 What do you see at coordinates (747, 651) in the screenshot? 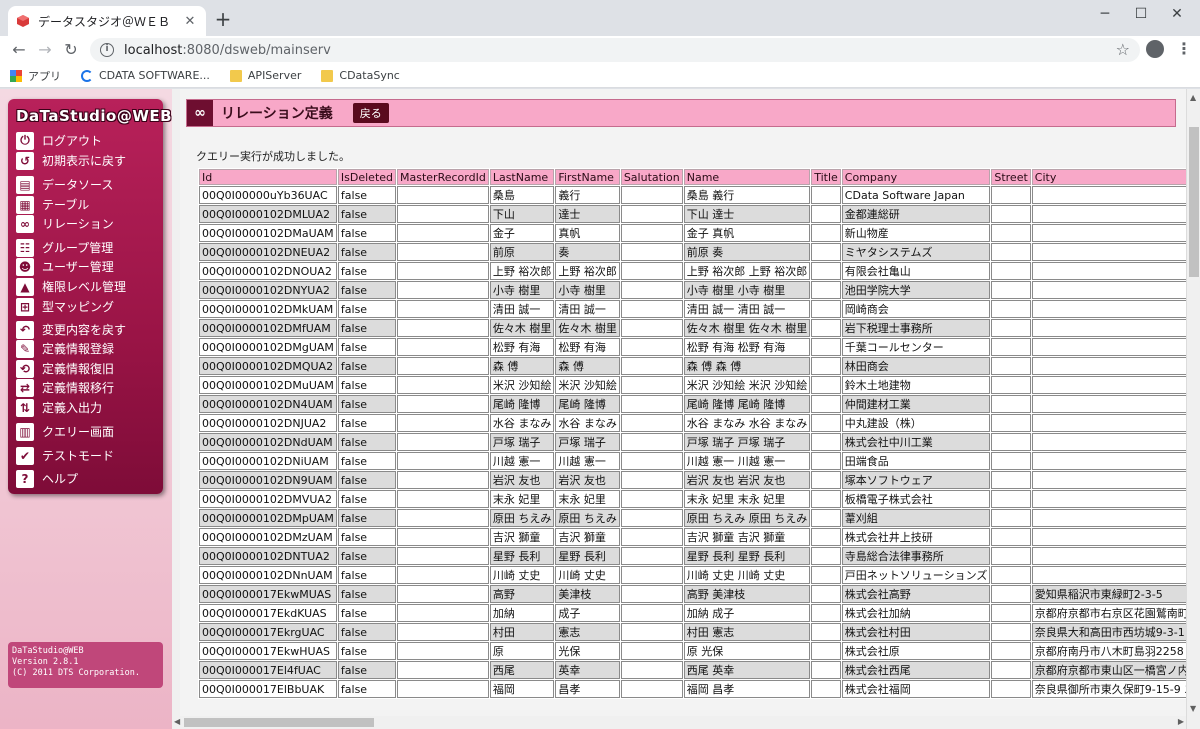
I see `table-cell: 原 光保` at bounding box center [747, 651].